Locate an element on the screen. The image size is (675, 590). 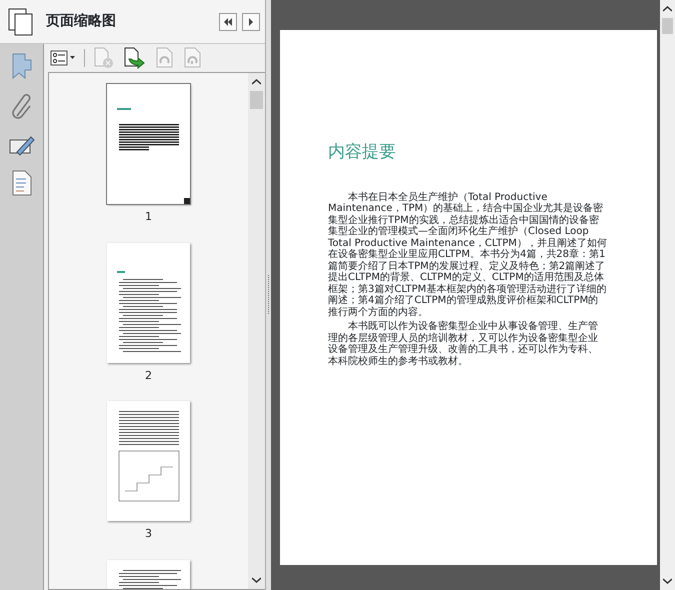
collapse-button is located at coordinates (228, 21).